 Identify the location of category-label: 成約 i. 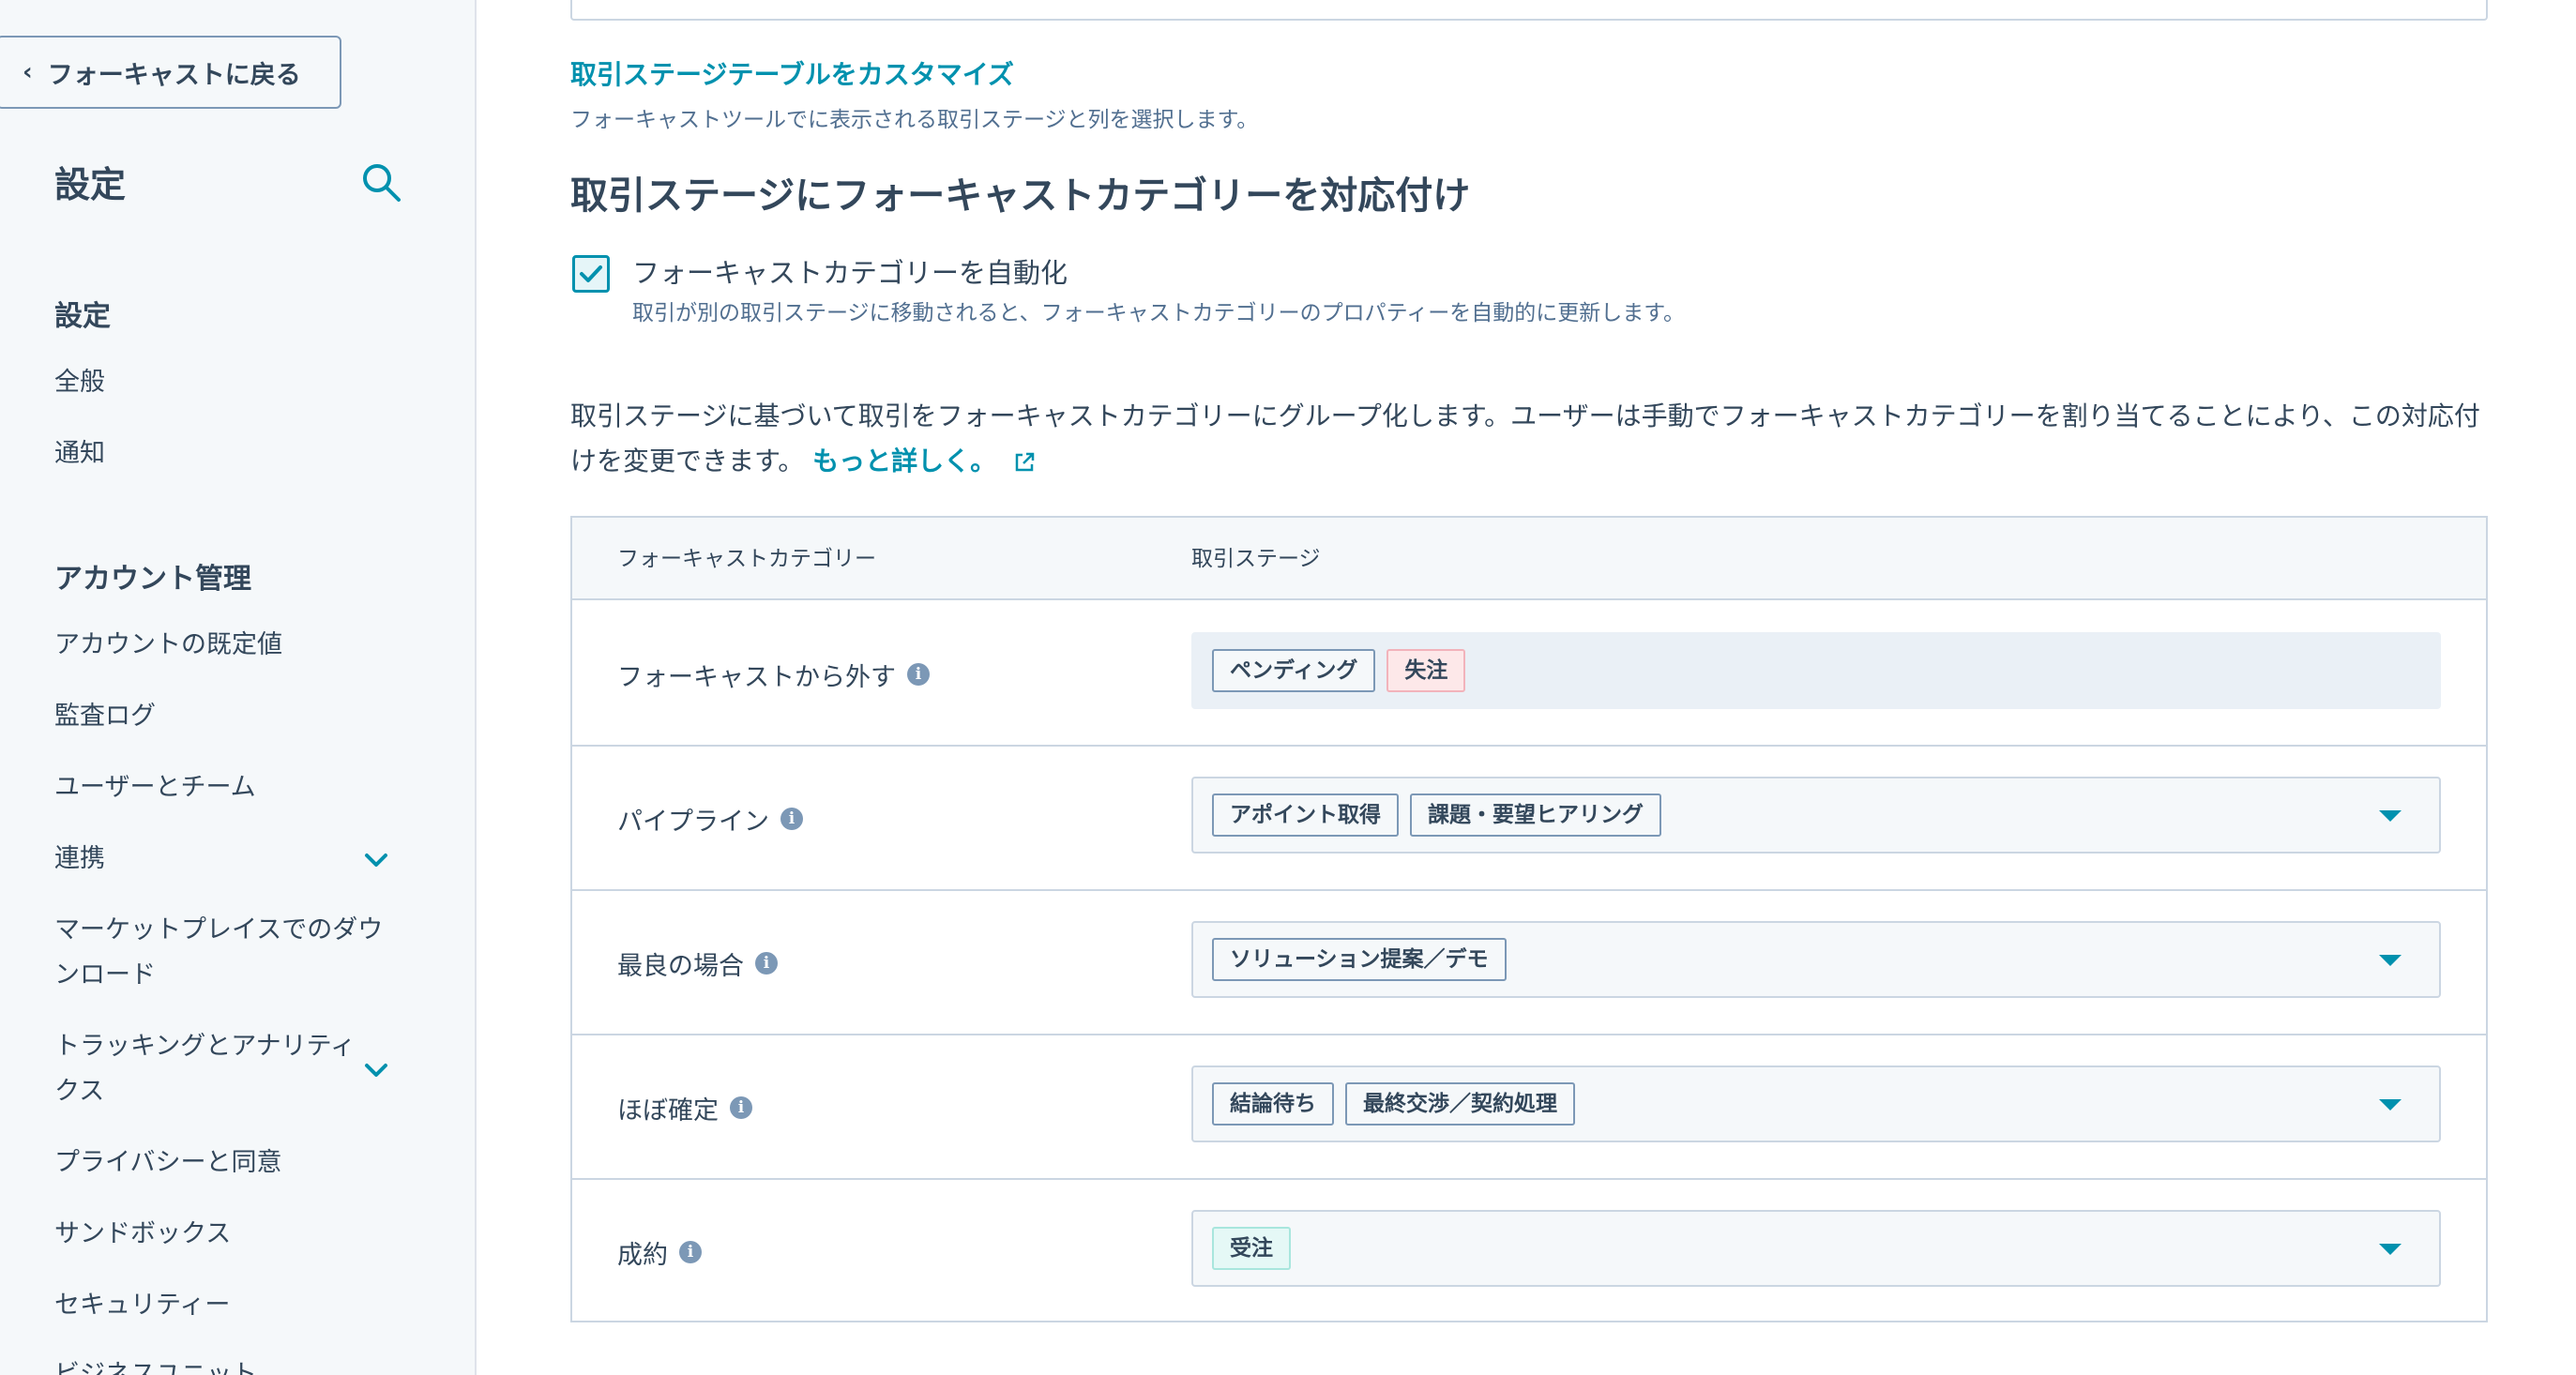
(659, 1252).